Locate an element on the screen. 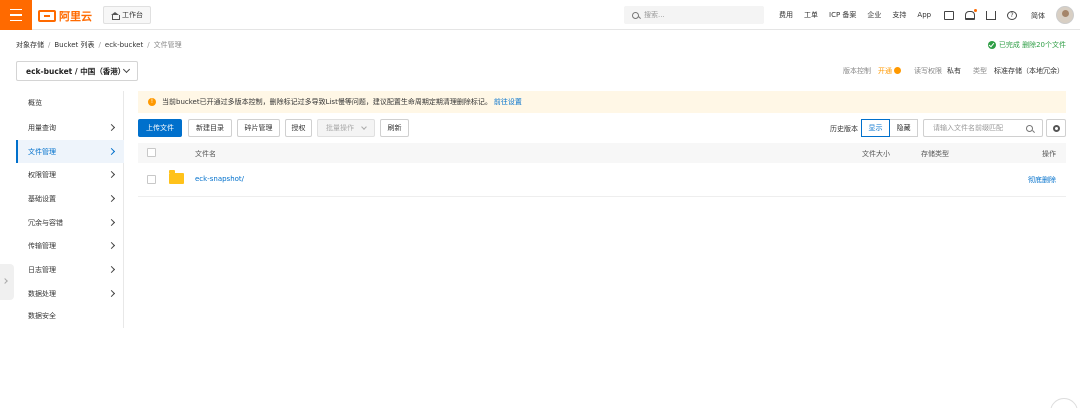  notice-settings-link: 前往设置 is located at coordinates (508, 102).